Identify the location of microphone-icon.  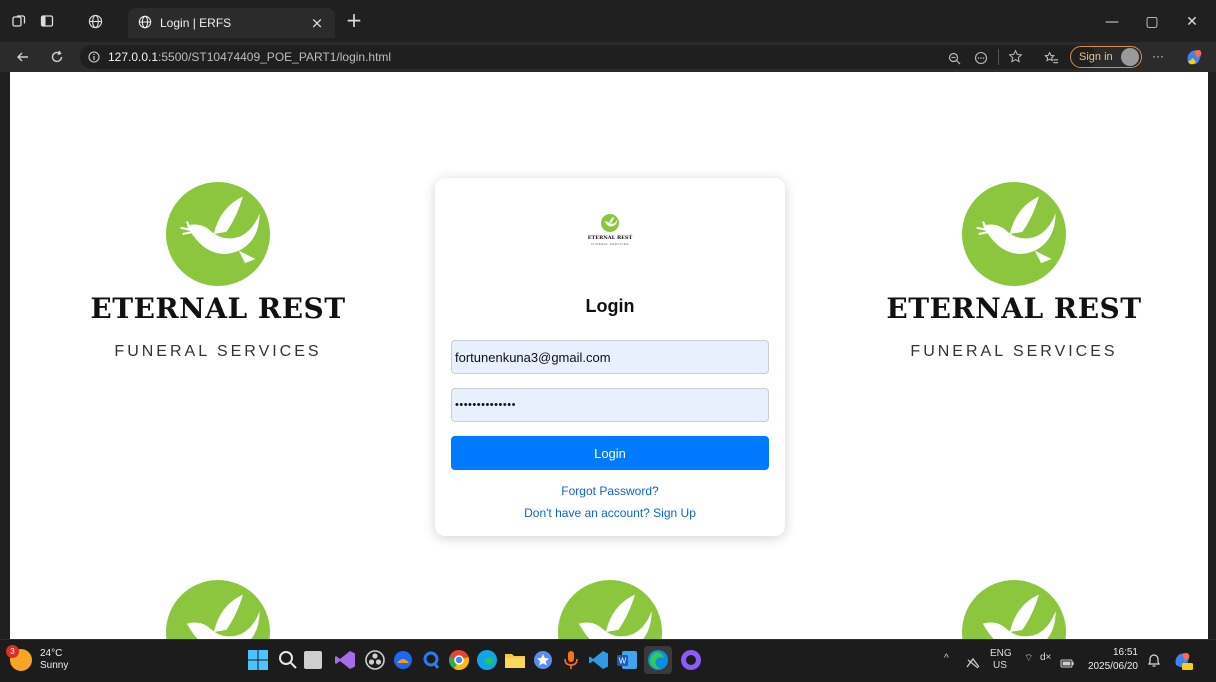
(571, 662).